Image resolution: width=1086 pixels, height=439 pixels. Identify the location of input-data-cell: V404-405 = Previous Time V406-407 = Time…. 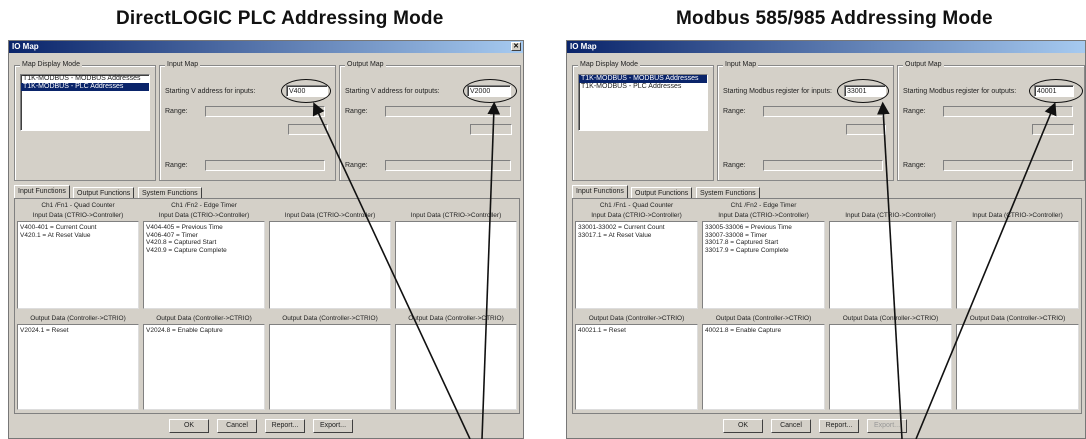
(204, 265).